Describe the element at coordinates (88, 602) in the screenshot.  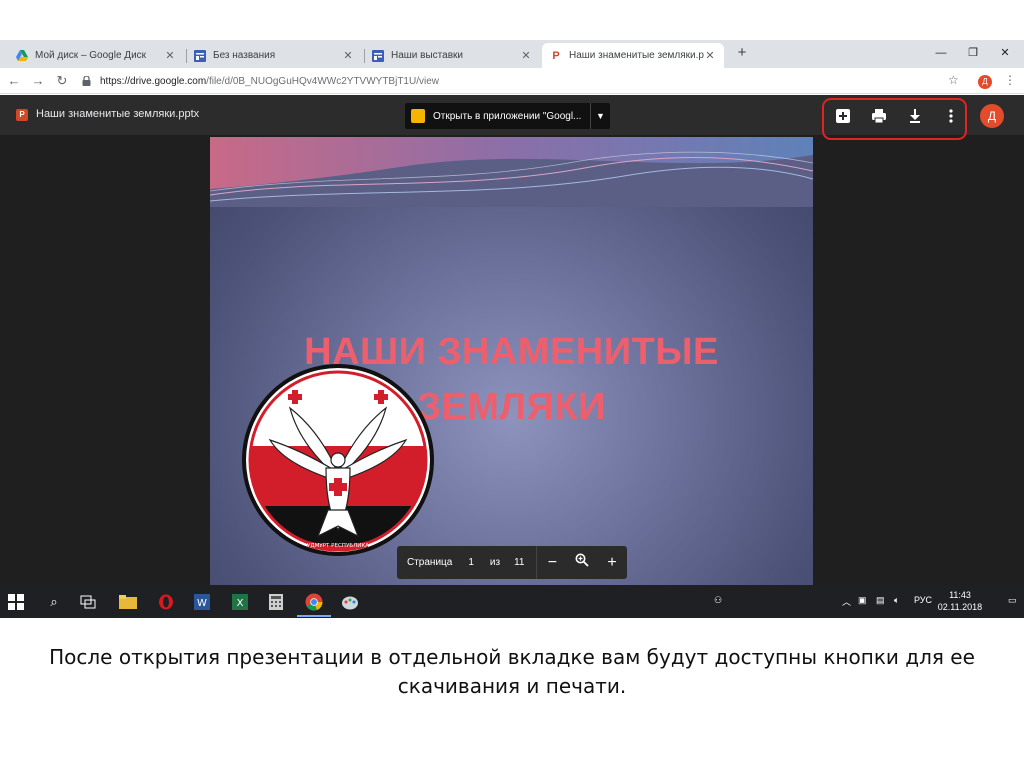
I see `task-view-icon` at that location.